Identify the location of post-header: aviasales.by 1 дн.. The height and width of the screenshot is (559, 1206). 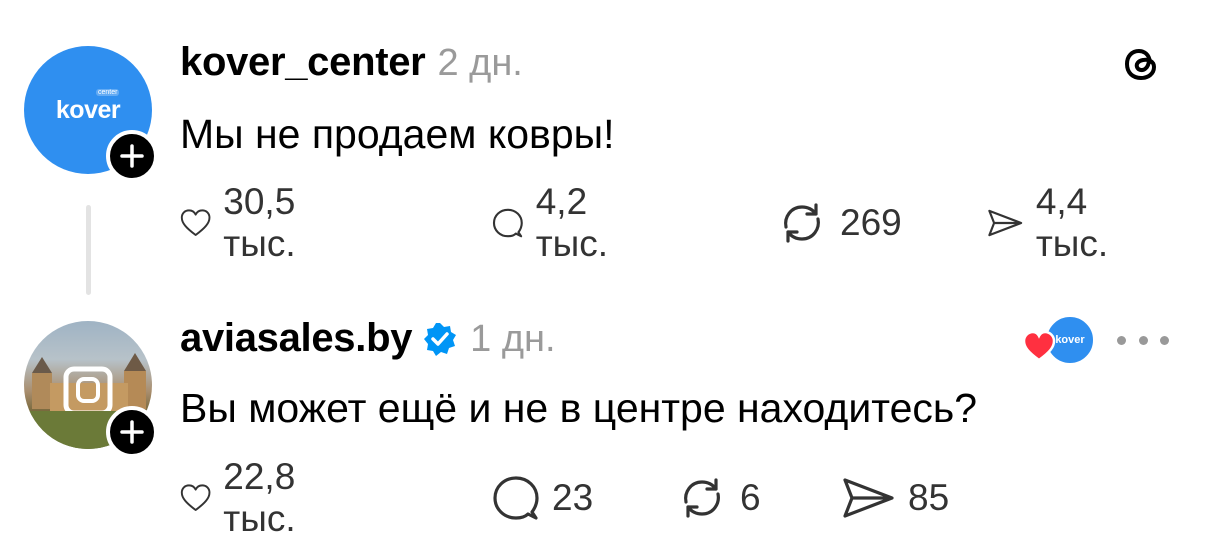
(368, 338).